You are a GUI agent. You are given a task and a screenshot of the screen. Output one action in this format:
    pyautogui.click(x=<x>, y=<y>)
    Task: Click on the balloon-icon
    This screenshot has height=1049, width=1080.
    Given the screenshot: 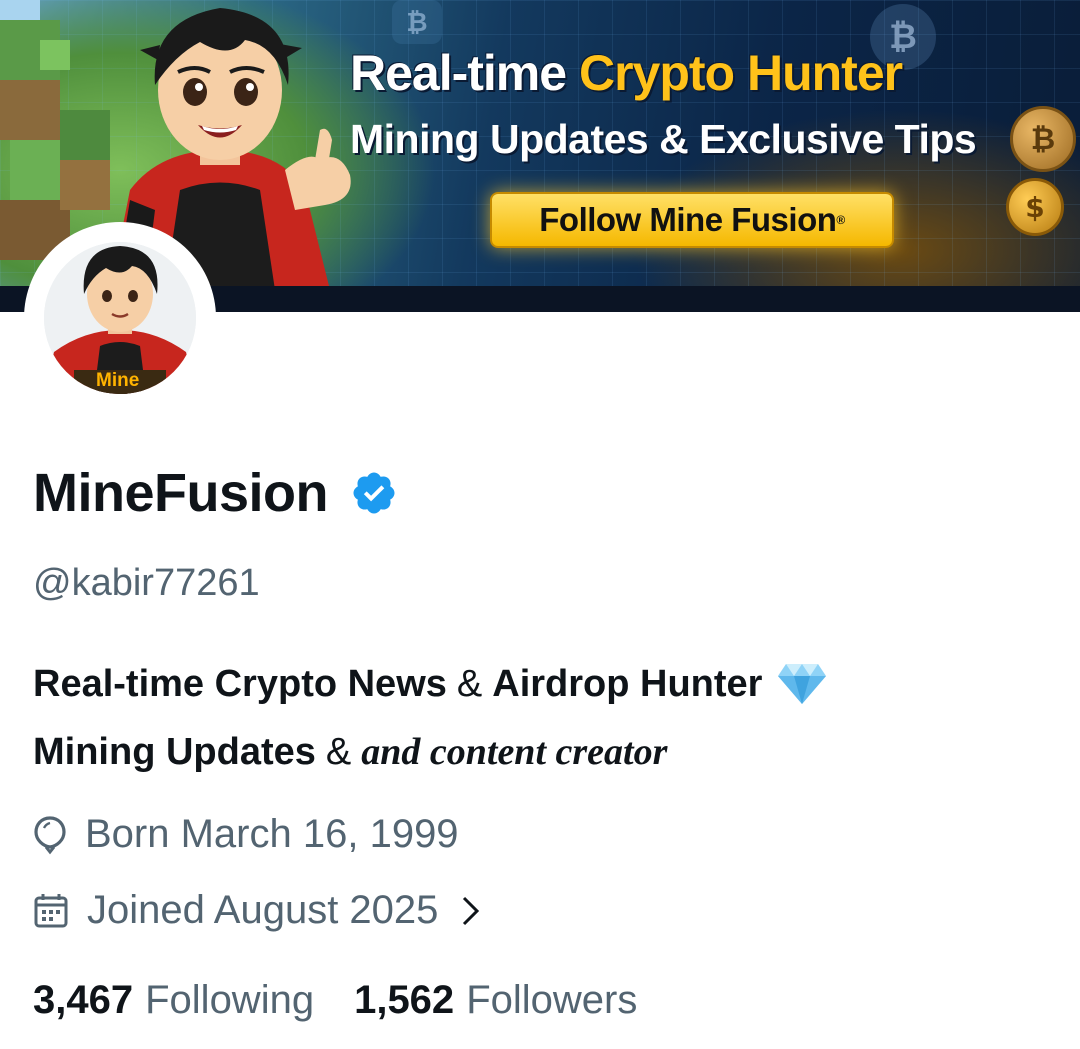 What is the action you would take?
    pyautogui.click(x=50, y=834)
    